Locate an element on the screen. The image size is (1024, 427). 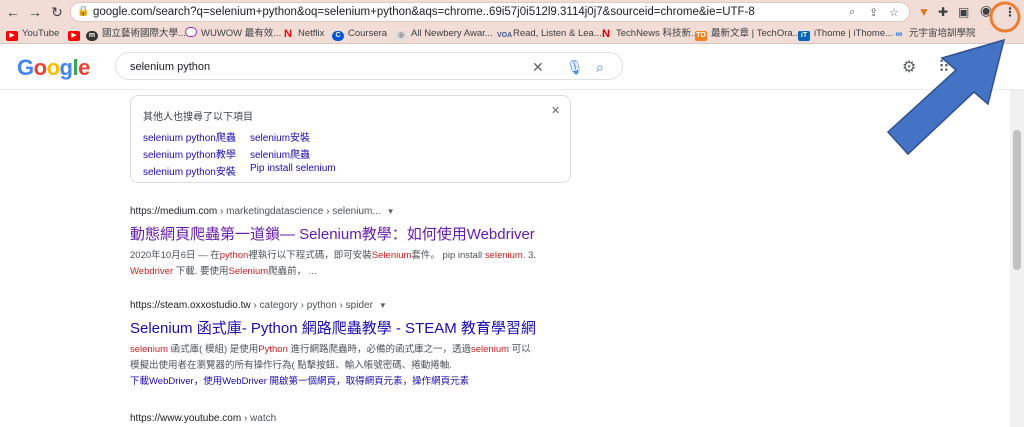
related-link: selenium安裝 is located at coordinates (280, 136).